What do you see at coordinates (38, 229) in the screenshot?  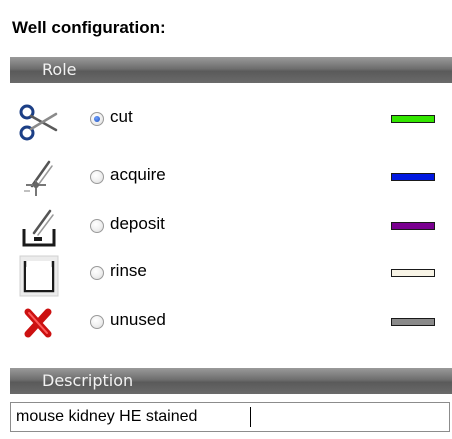 I see `deposit-tool-icon` at bounding box center [38, 229].